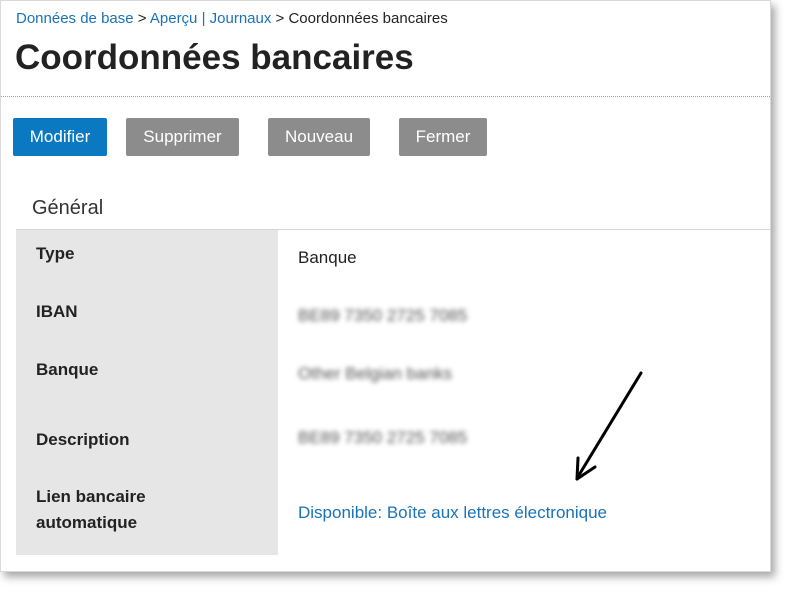 This screenshot has width=795, height=596. What do you see at coordinates (210, 18) in the screenshot?
I see `breadcrumb-link-overview-journals: Aperçu | Journaux` at bounding box center [210, 18].